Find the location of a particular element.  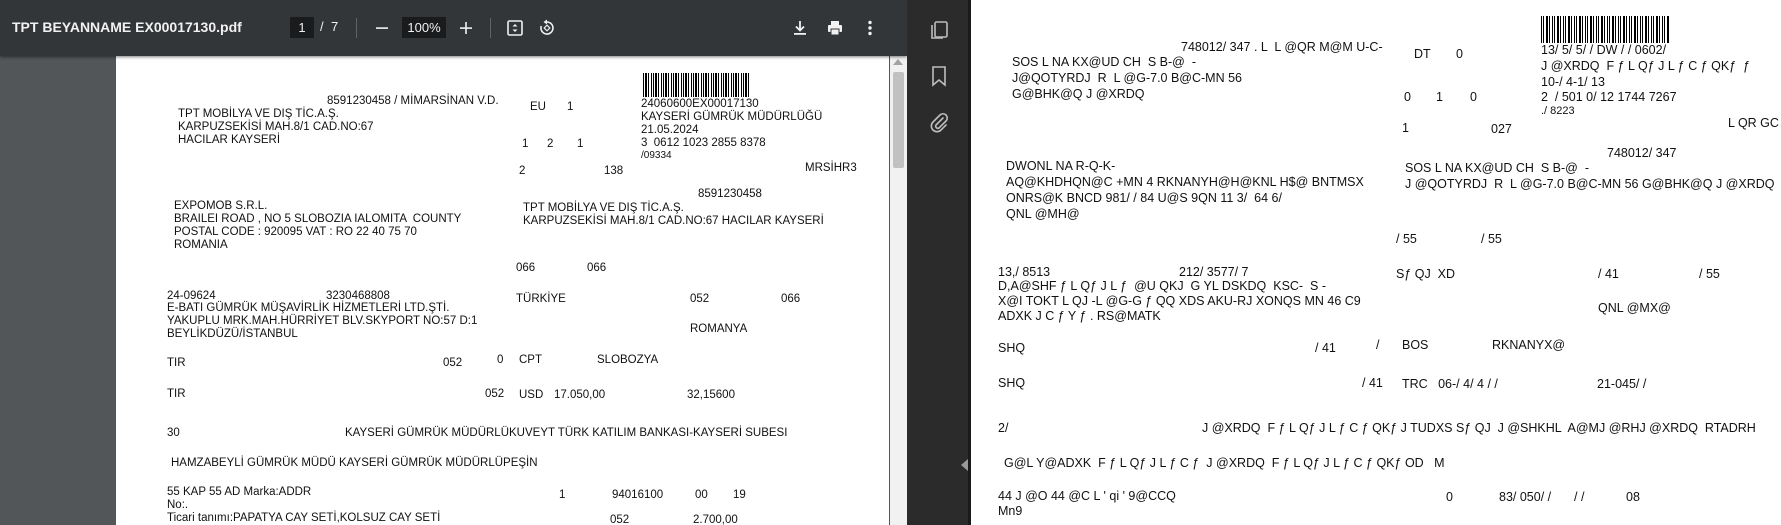

document-title: TPT BEYANNAME EX00017130.pdf is located at coordinates (127, 27).